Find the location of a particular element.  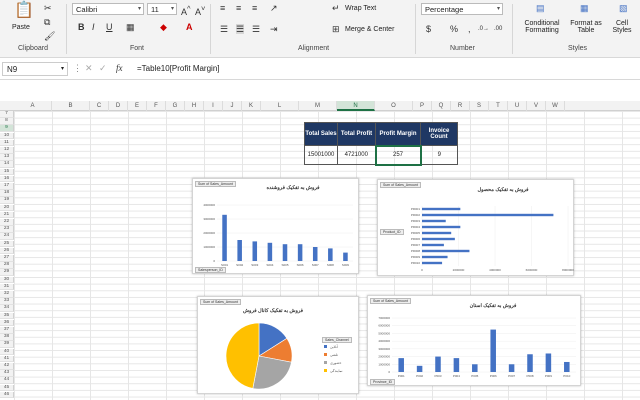

percent-icon: % is located at coordinates (454, 29).